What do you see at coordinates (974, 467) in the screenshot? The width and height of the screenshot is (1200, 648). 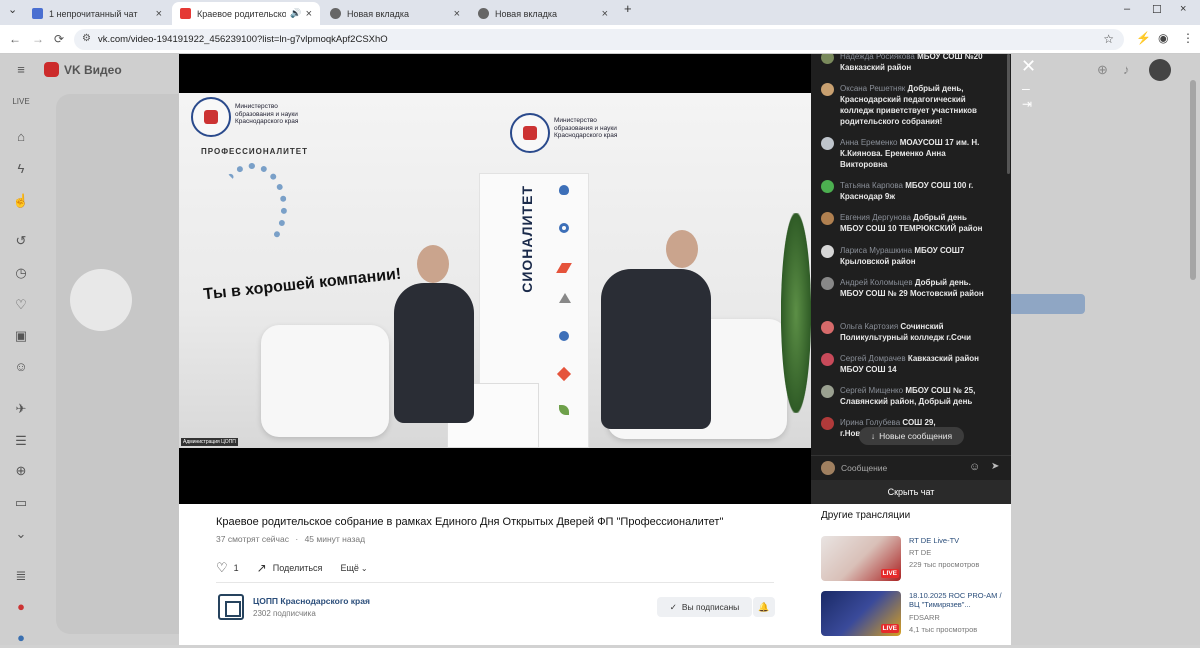 I see `emoji-icon: ☺` at bounding box center [974, 467].